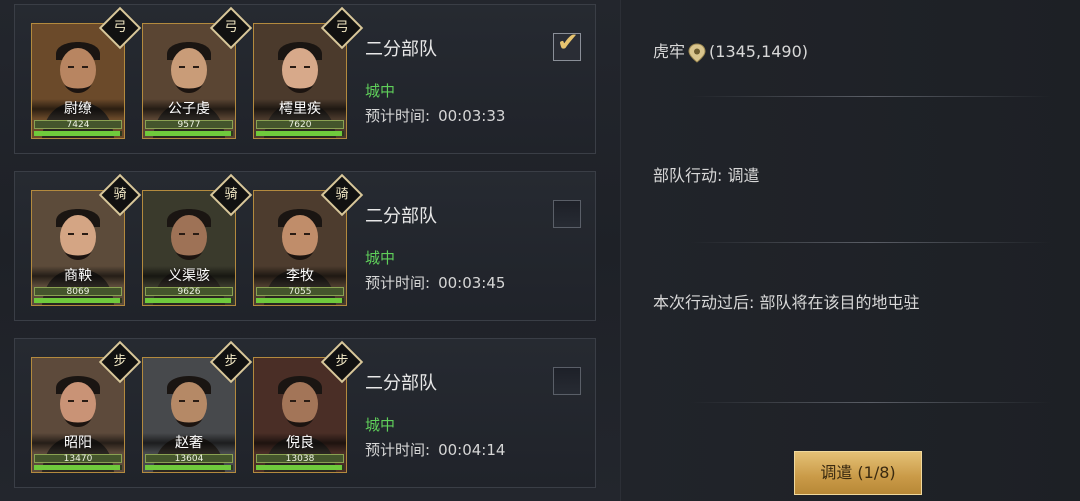  Describe the element at coordinates (300, 443) in the screenshot. I see `hero-name: 倪良` at that location.